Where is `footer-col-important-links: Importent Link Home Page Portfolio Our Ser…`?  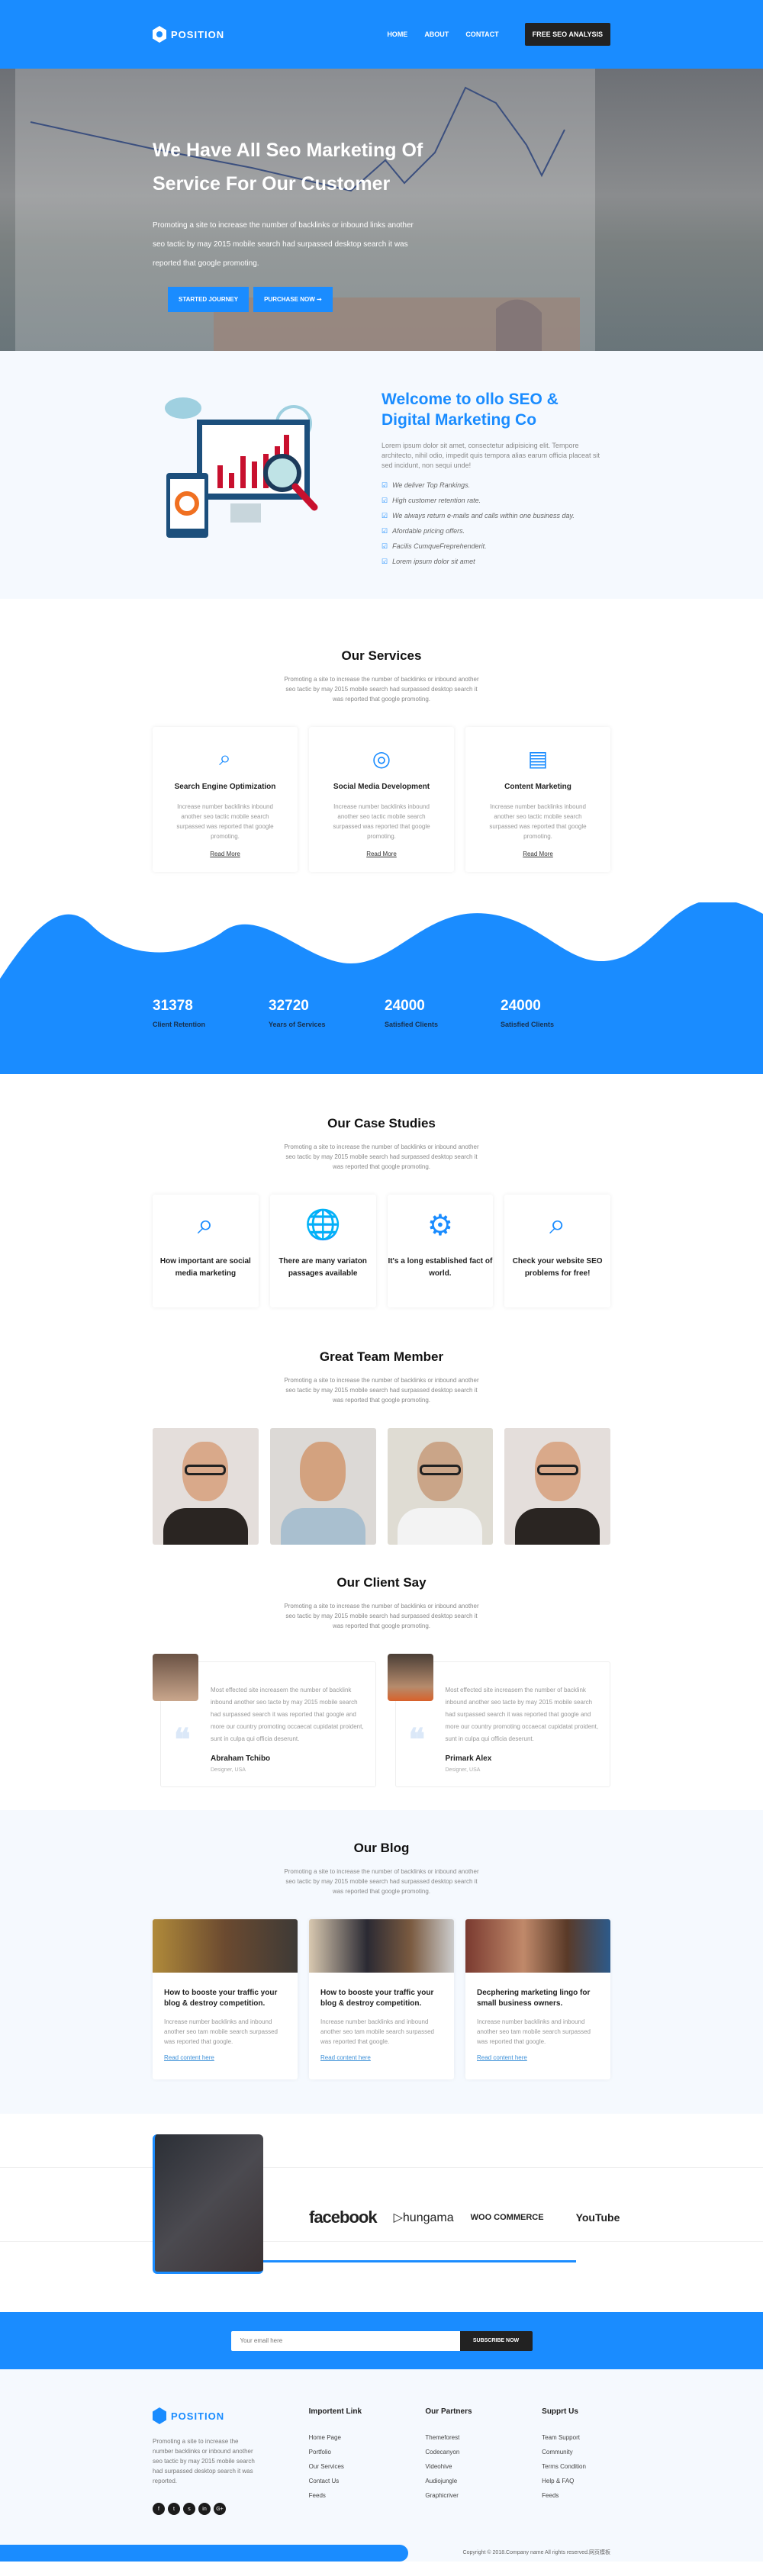 footer-col-important-links: Importent Link Home Page Portfolio Our Ser… is located at coordinates (367, 2461).